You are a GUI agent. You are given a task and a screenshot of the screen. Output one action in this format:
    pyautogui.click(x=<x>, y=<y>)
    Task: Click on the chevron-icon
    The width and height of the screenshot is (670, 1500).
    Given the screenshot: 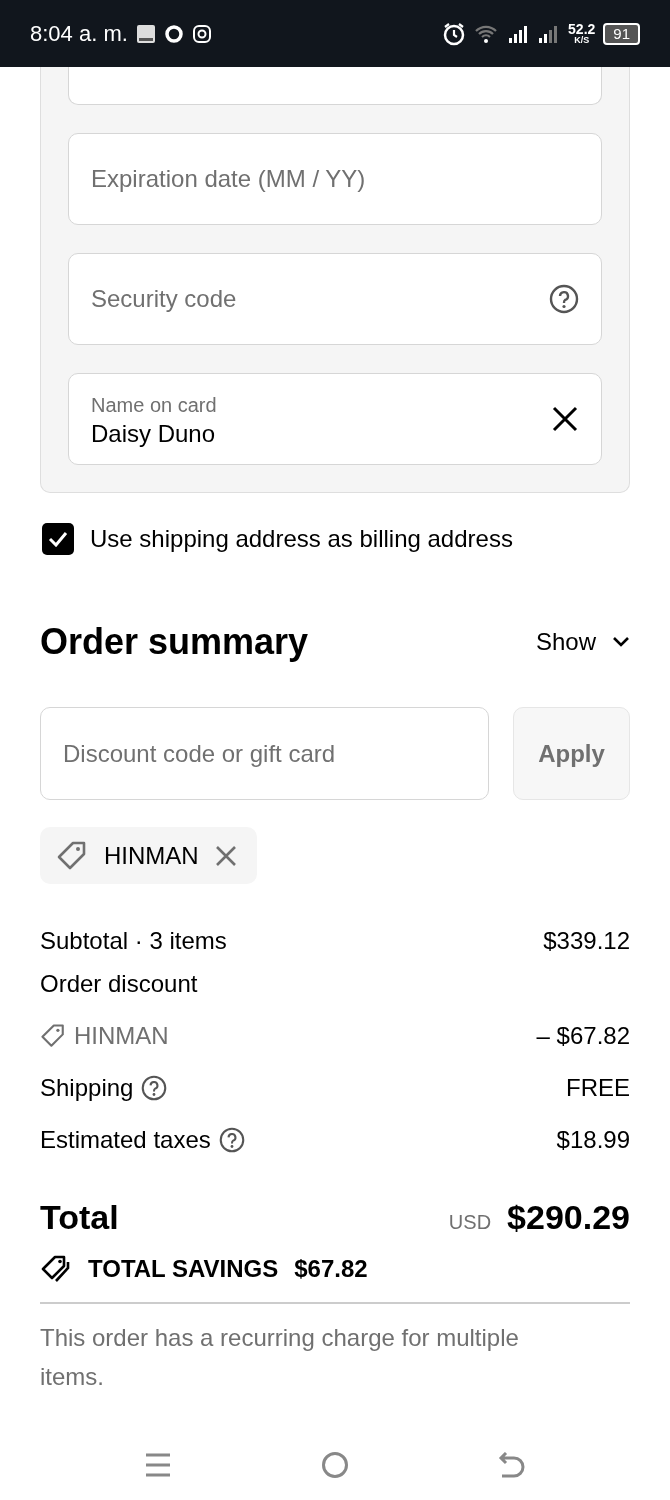 What is the action you would take?
    pyautogui.click(x=621, y=642)
    